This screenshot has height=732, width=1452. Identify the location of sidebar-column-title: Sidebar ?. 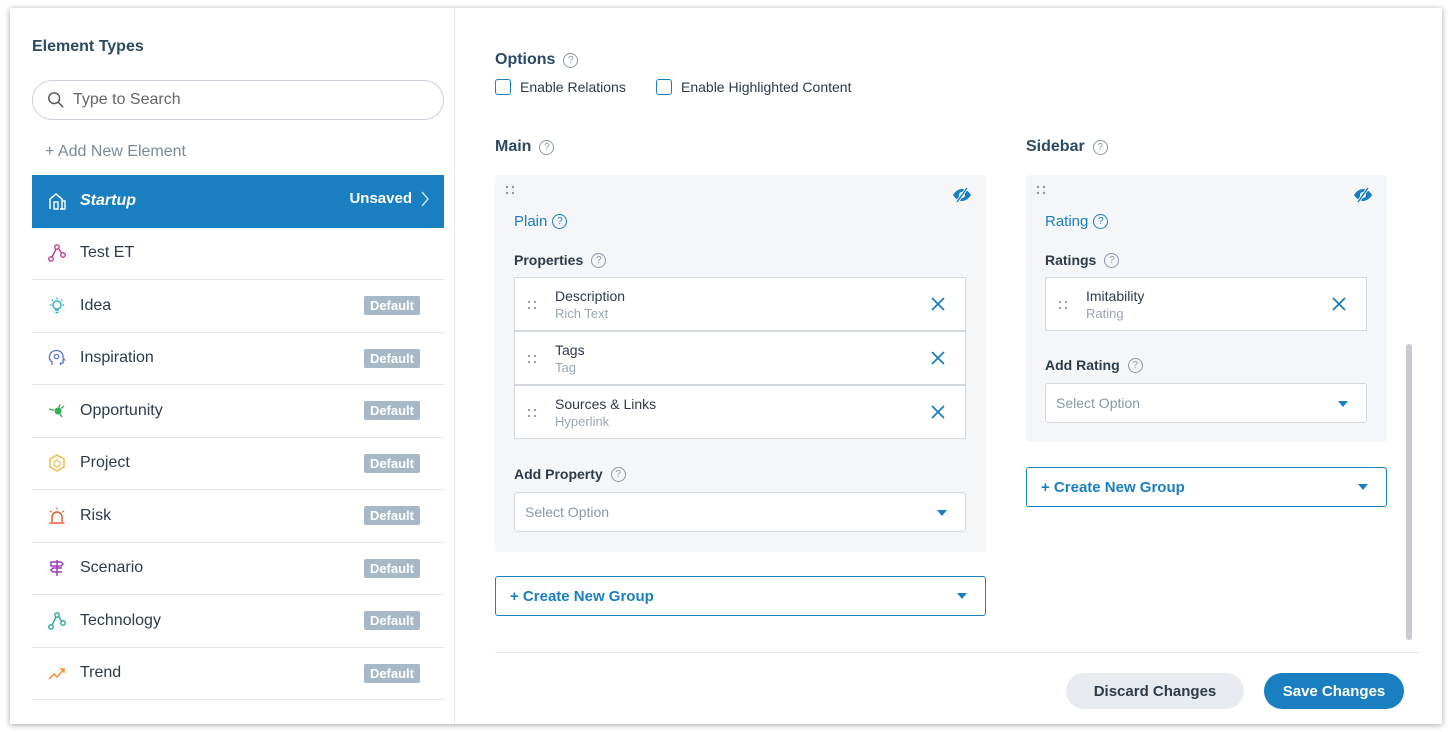
(1067, 147).